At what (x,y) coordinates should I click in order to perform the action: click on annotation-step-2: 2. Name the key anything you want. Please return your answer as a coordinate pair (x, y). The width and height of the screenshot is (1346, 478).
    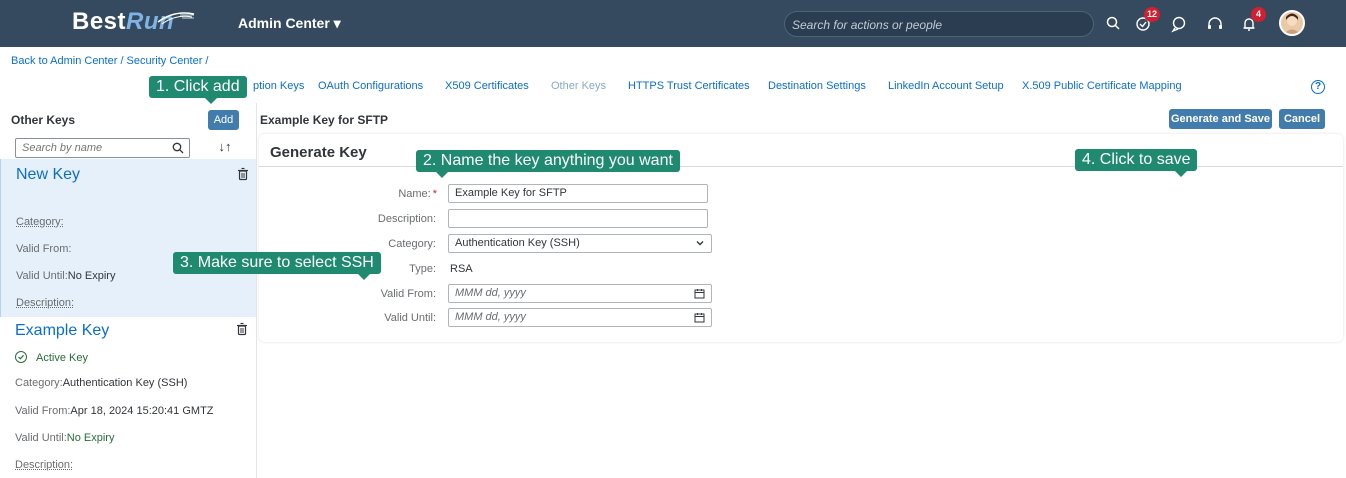
    Looking at the image, I should click on (548, 164).